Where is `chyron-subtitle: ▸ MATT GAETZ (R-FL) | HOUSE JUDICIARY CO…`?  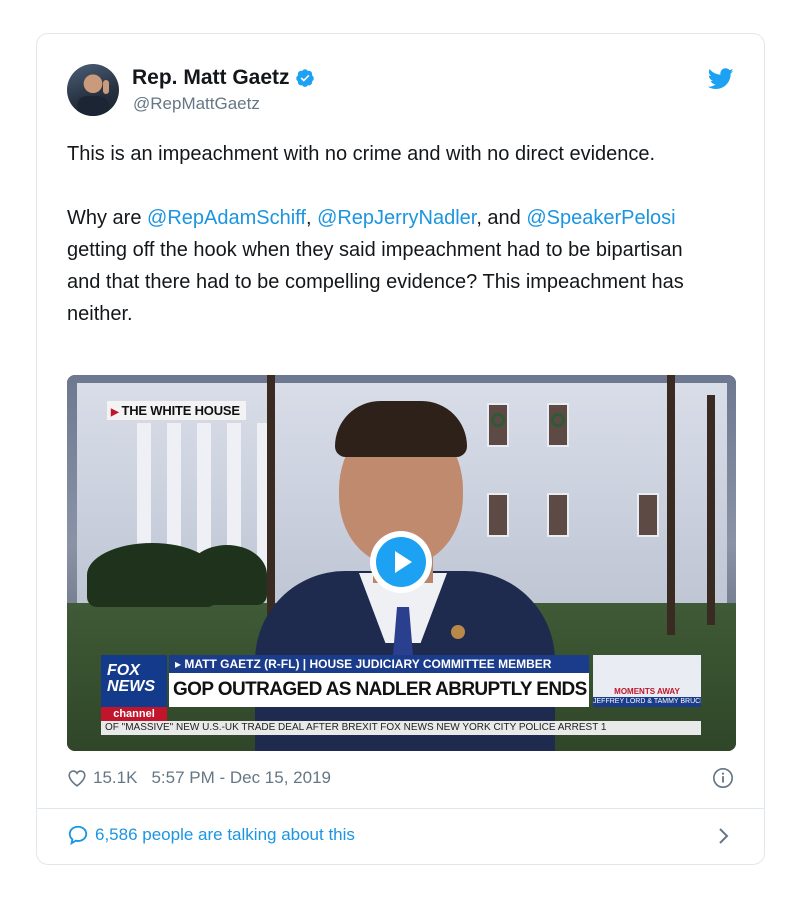
chyron-subtitle: ▸ MATT GAETZ (R-FL) | HOUSE JUDICIARY CO… is located at coordinates (379, 664).